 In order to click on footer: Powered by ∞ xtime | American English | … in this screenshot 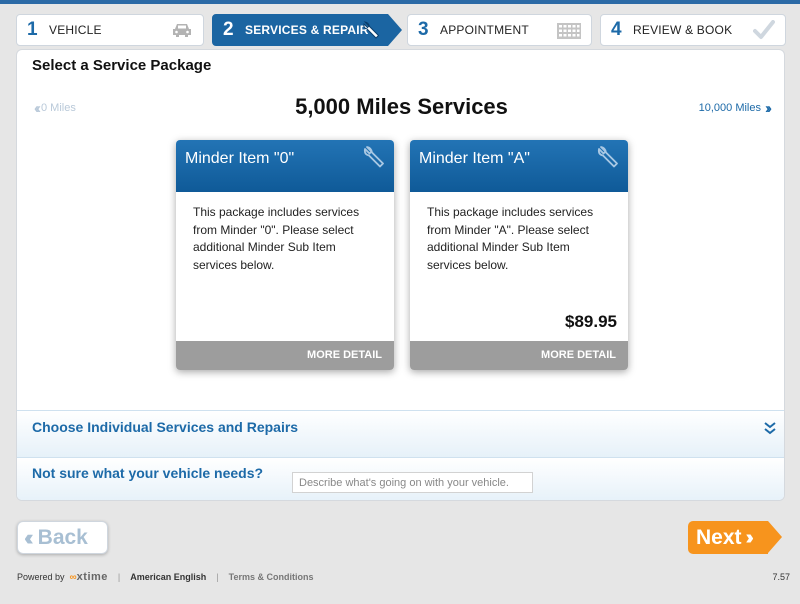, I will do `click(165, 577)`.